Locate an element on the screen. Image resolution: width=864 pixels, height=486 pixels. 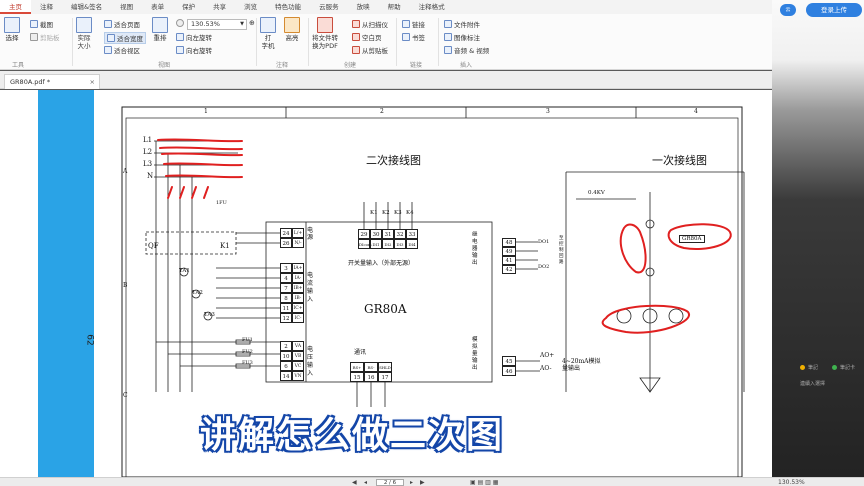
terminal-number: 6 is located at coordinates (286, 366).